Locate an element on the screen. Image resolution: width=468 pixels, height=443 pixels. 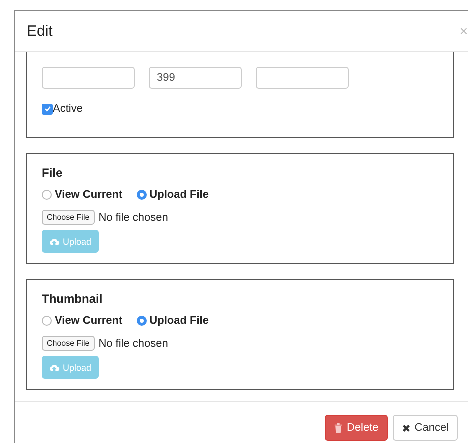
active-checkbox is located at coordinates (47, 109).